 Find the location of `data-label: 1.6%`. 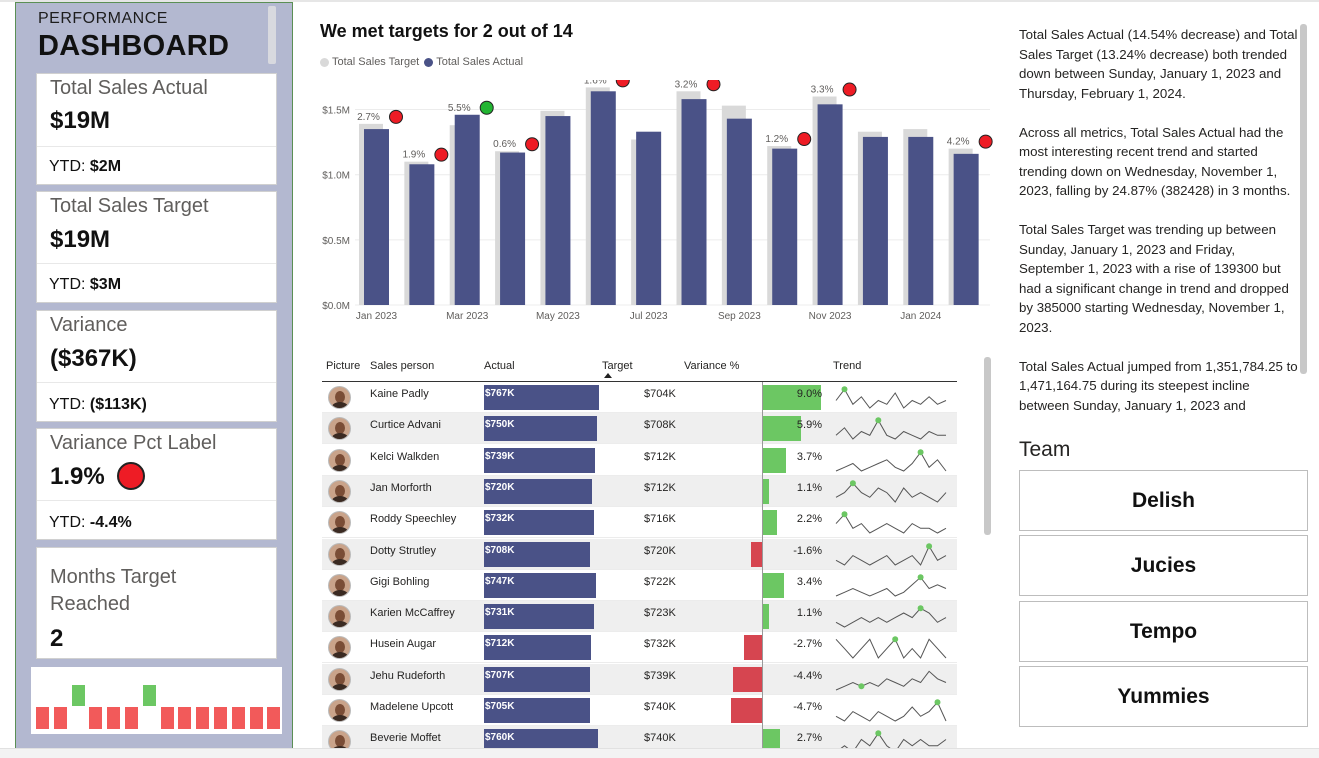

data-label: 1.6% is located at coordinates (595, 83).